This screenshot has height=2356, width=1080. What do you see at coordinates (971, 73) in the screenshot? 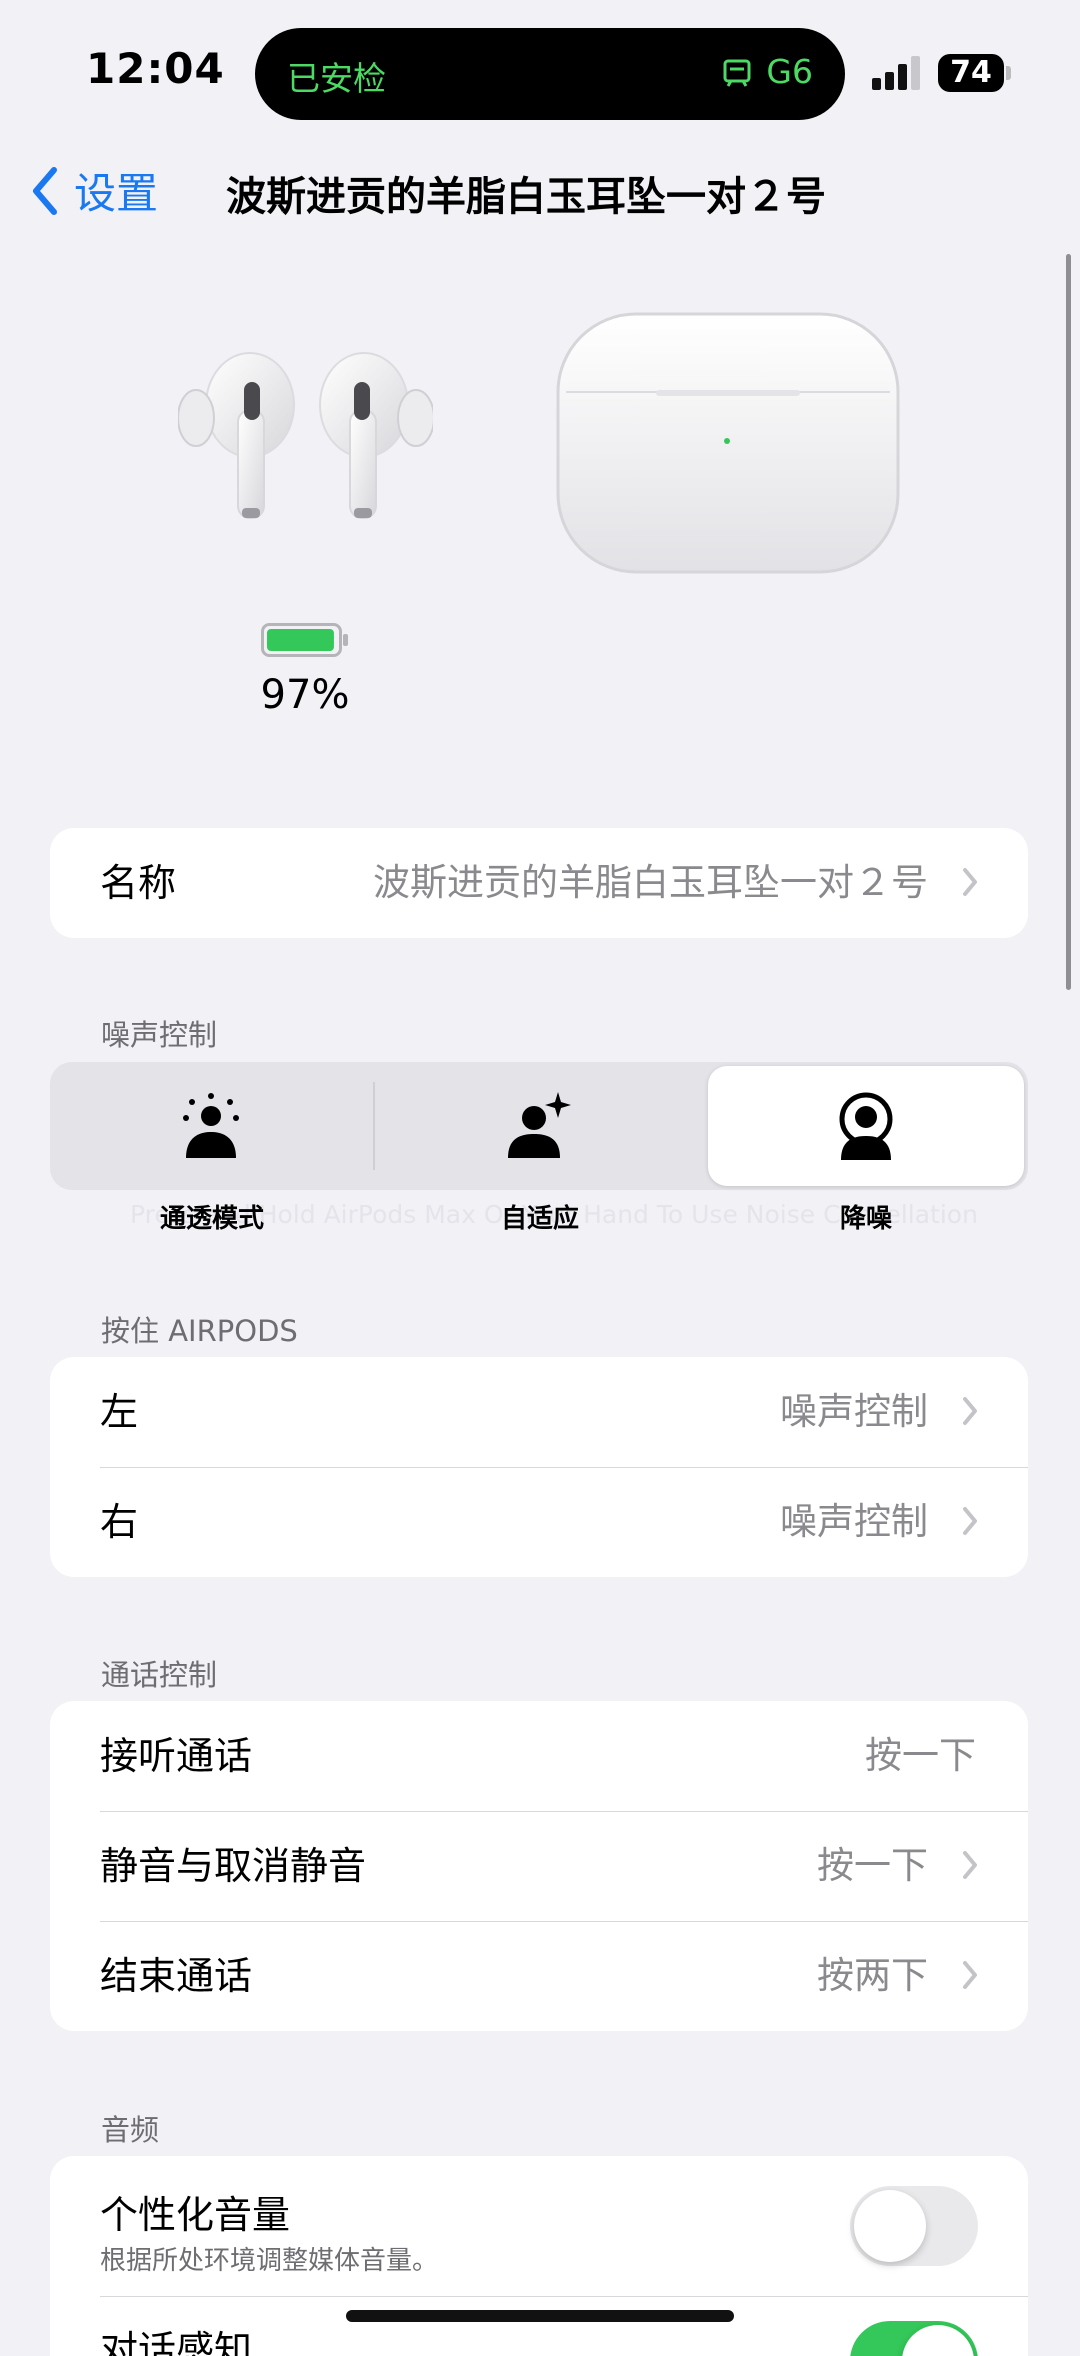
I see `status-battery: 74` at bounding box center [971, 73].